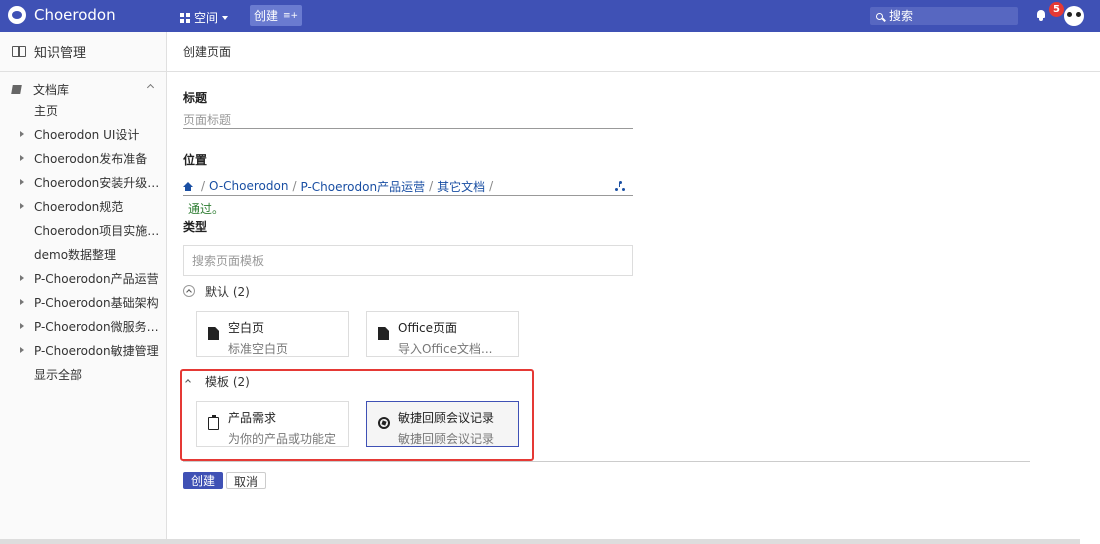  What do you see at coordinates (620, 186) in the screenshot?
I see `sitemap-icon` at bounding box center [620, 186].